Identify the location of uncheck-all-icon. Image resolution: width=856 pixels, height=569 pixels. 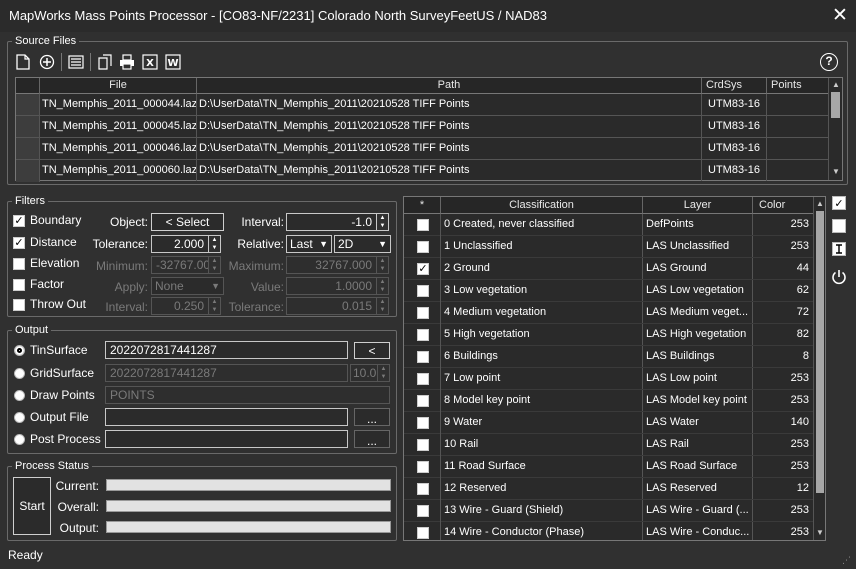
(839, 226).